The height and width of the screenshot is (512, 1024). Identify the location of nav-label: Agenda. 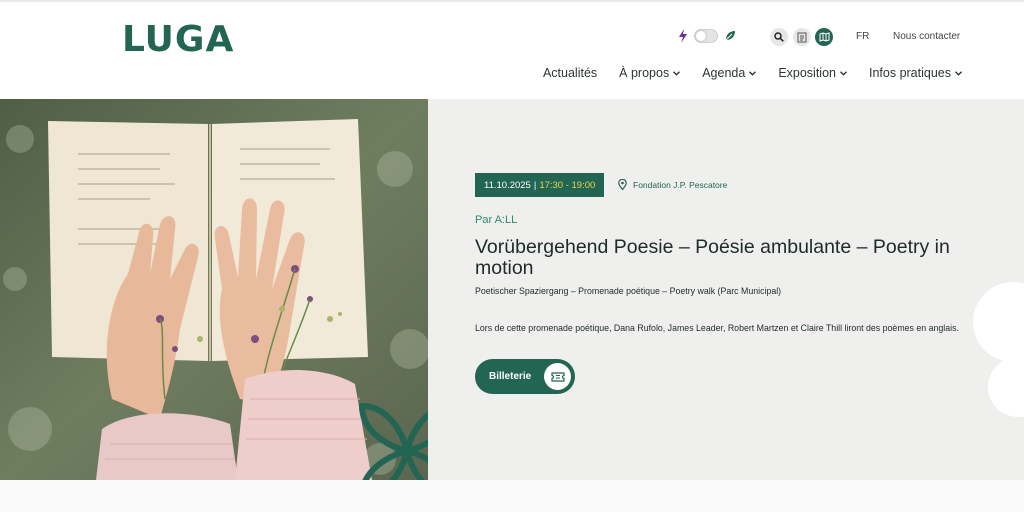
(724, 73).